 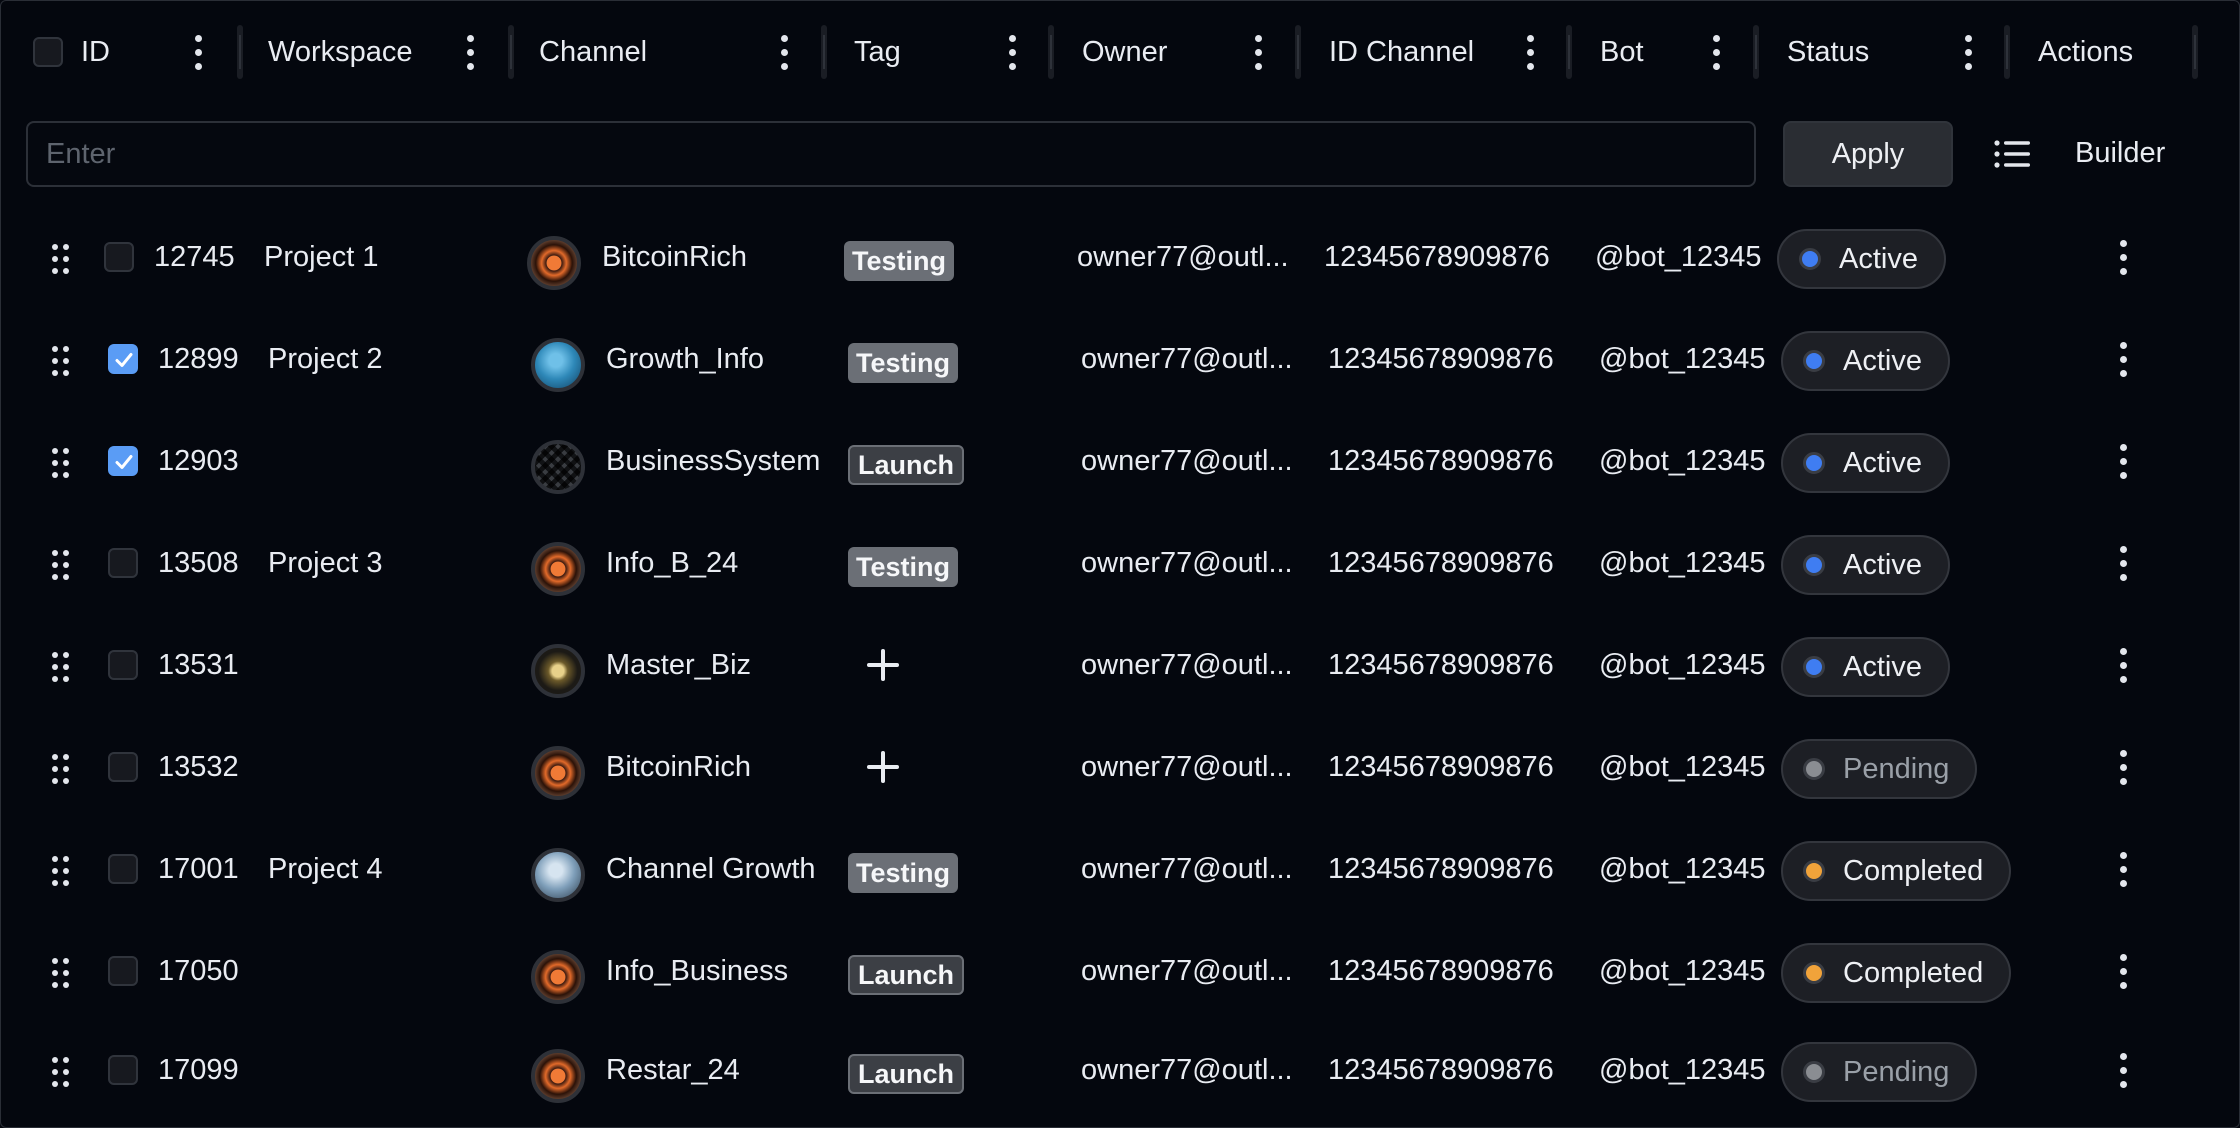 I want to click on column-menu-id-channel-icon, so click(x=1530, y=53).